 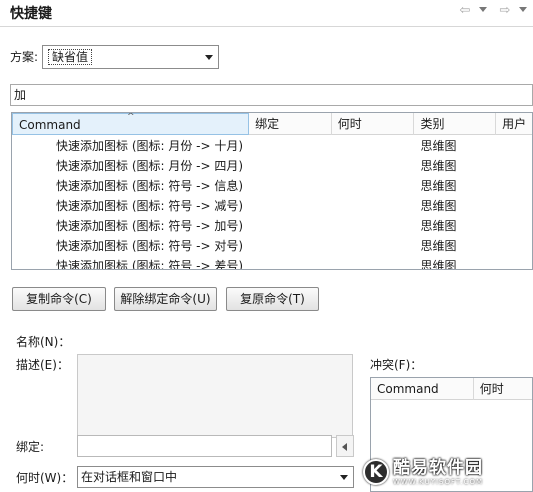 What do you see at coordinates (465, 11) in the screenshot?
I see `back-arrow-icon: ⇦` at bounding box center [465, 11].